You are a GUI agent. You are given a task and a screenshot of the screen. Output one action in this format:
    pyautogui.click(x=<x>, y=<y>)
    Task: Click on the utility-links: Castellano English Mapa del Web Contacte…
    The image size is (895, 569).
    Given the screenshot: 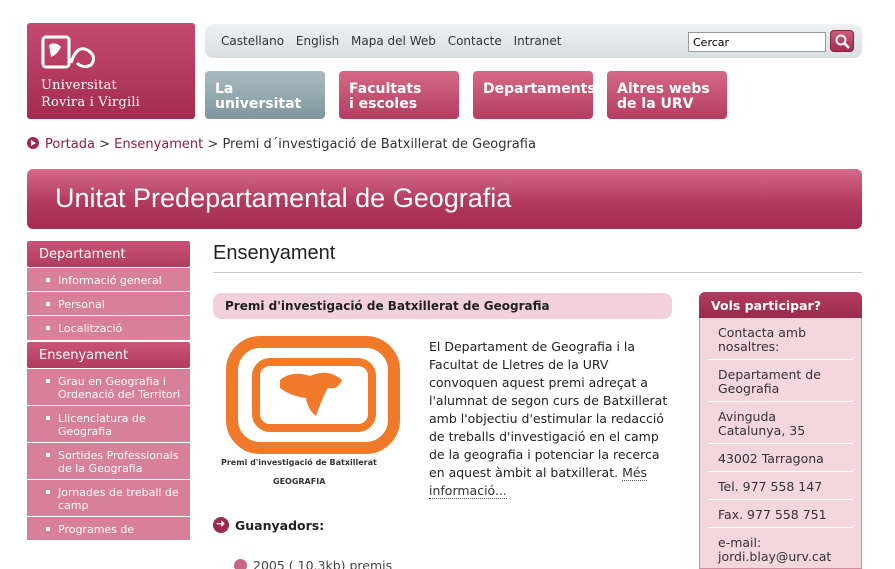 What is the action you would take?
    pyautogui.click(x=395, y=41)
    